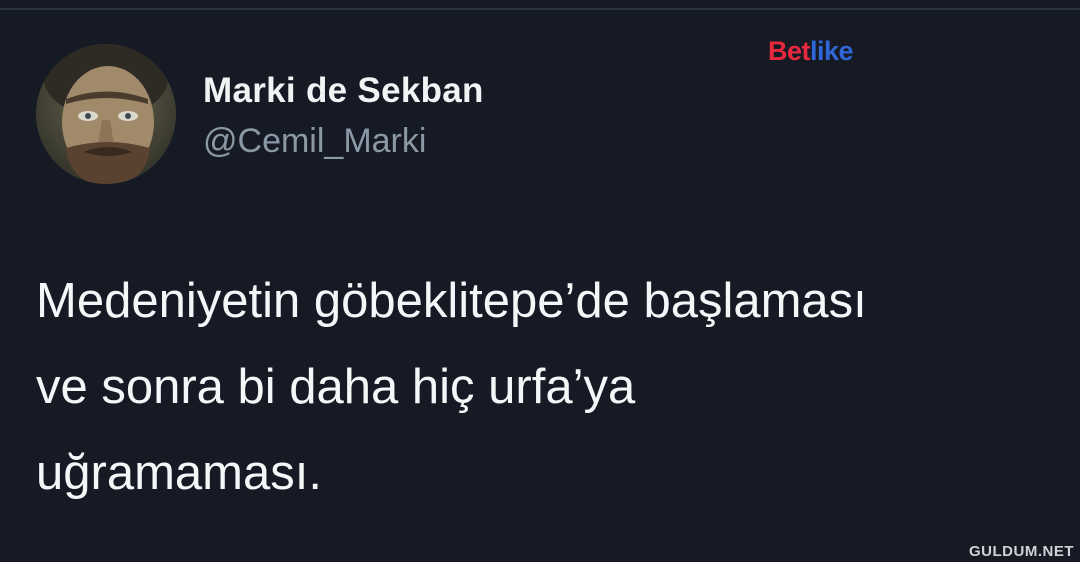  What do you see at coordinates (179, 473) in the screenshot?
I see `tweet-line: uğramaması.` at bounding box center [179, 473].